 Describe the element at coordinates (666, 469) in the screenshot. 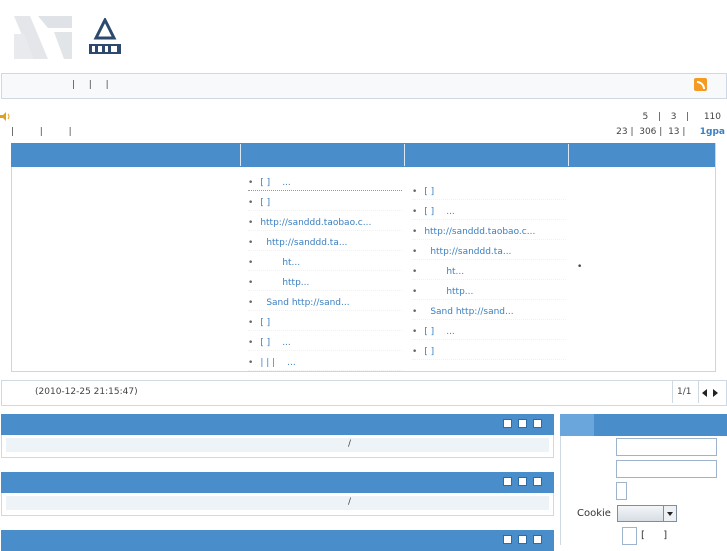

I see `password-input` at that location.